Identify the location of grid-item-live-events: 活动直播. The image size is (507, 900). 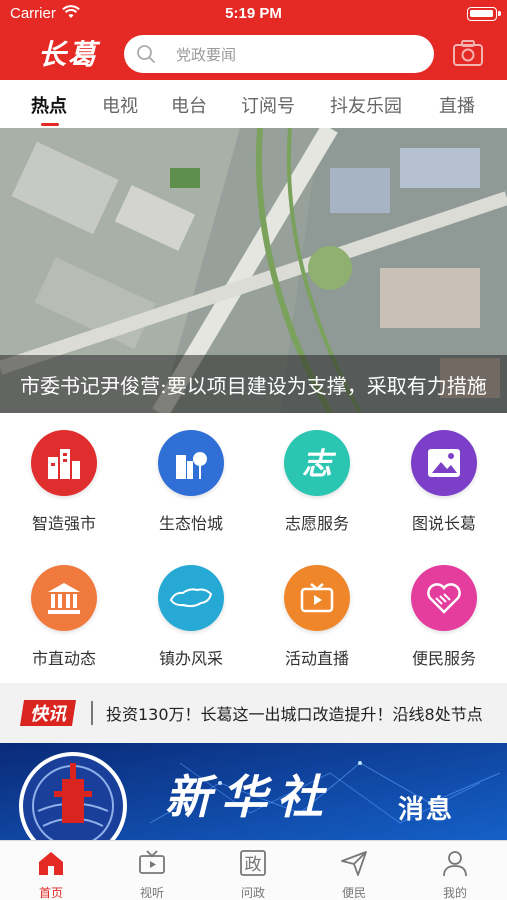
(317, 625).